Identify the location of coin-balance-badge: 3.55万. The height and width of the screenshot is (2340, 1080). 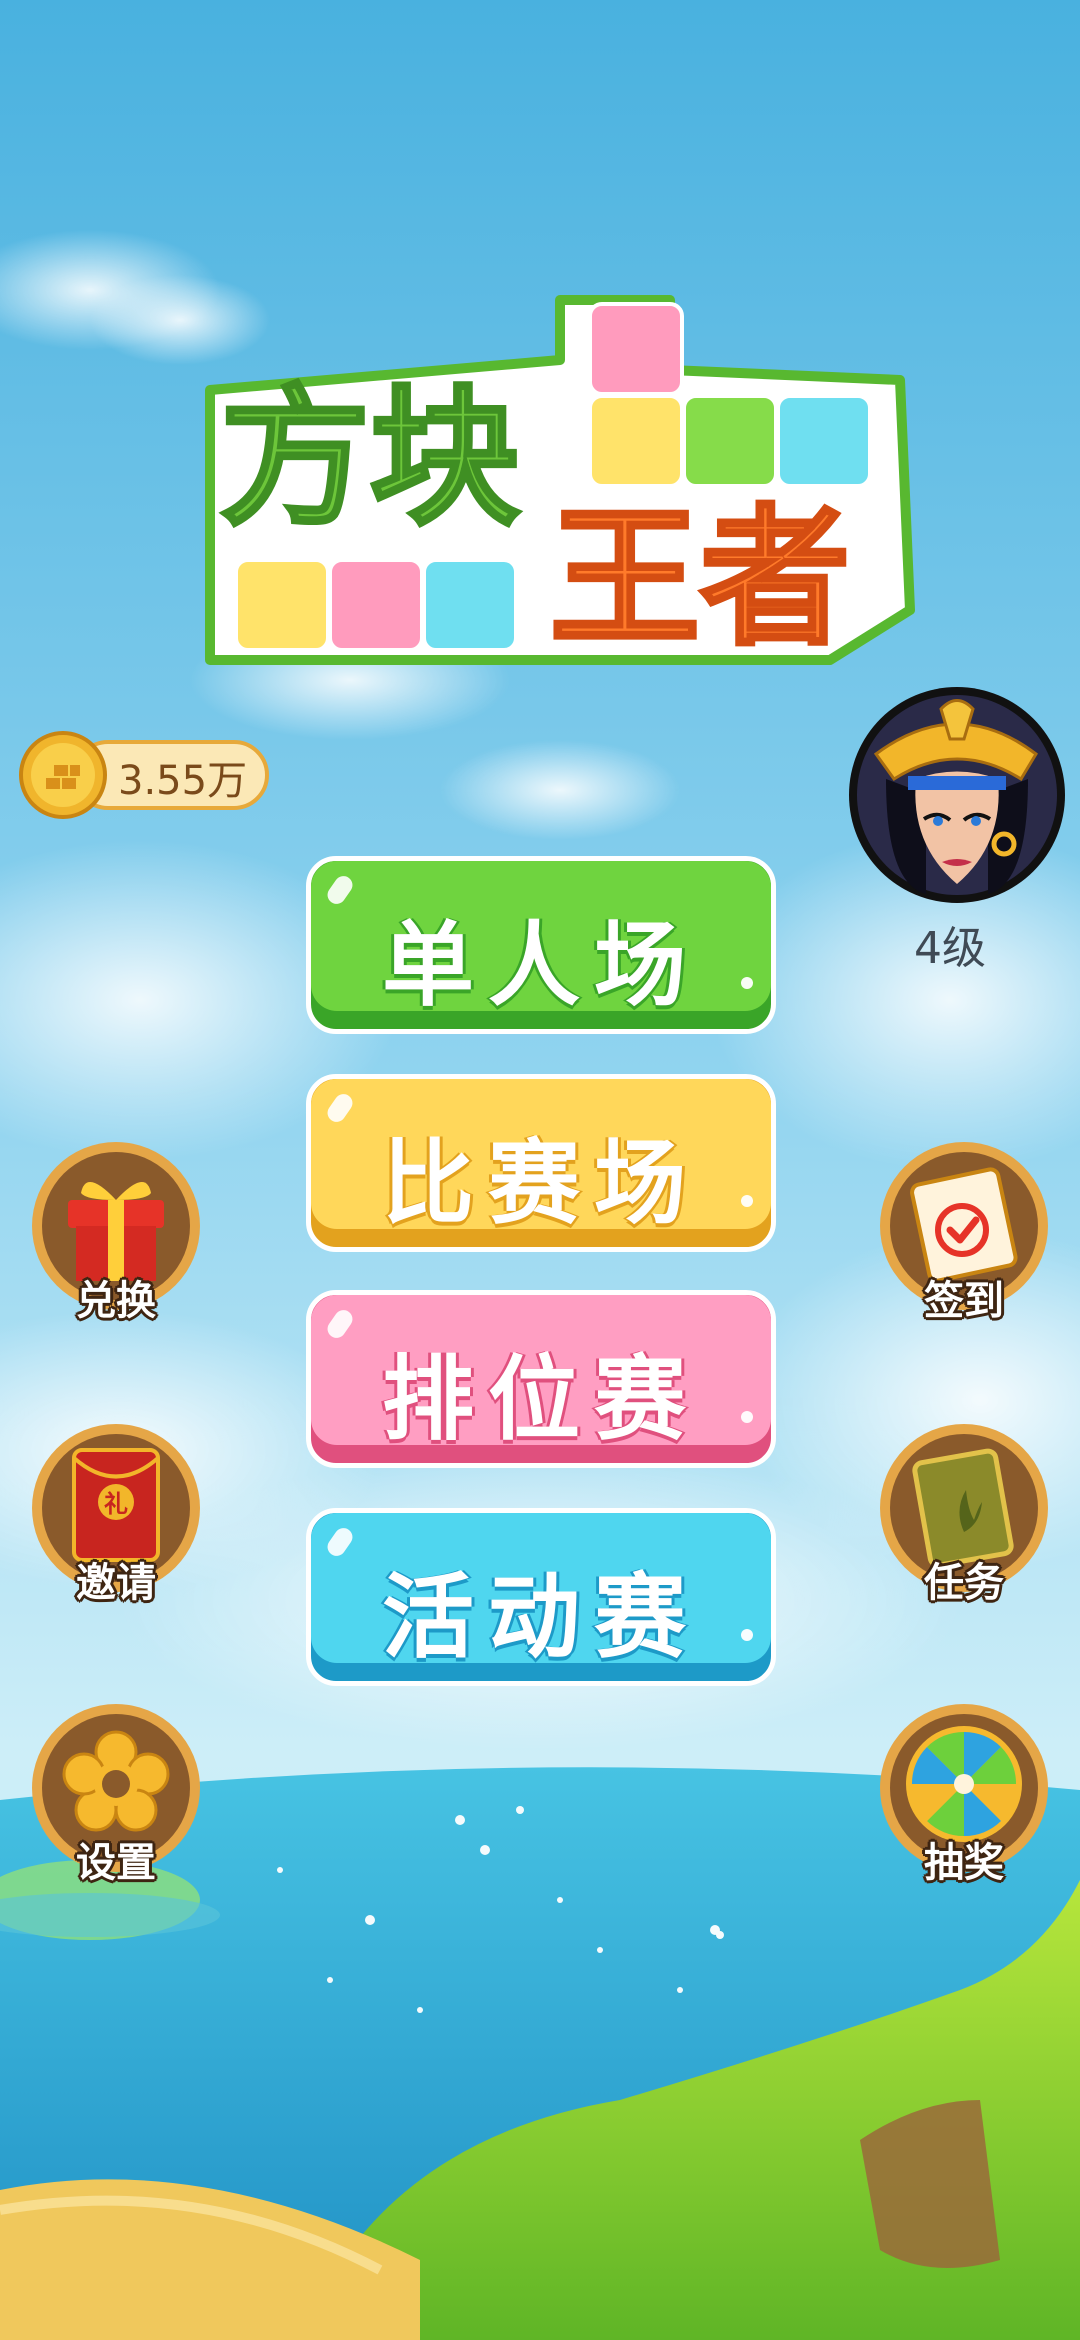
(146, 775).